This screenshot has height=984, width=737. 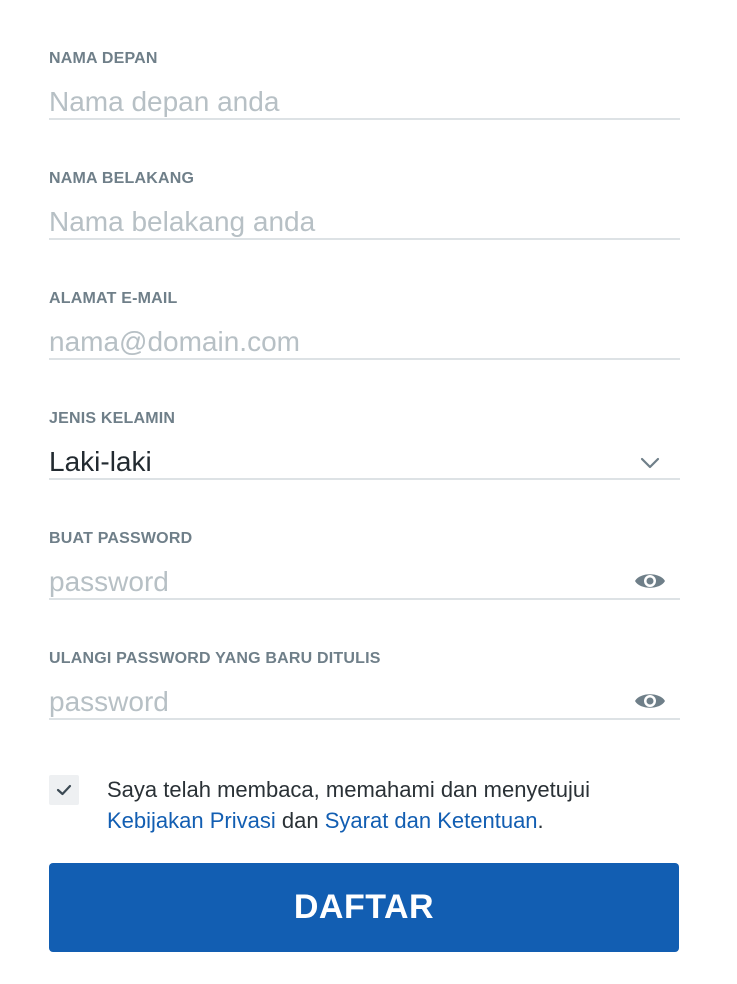 I want to click on last-name-input, so click(x=329, y=222).